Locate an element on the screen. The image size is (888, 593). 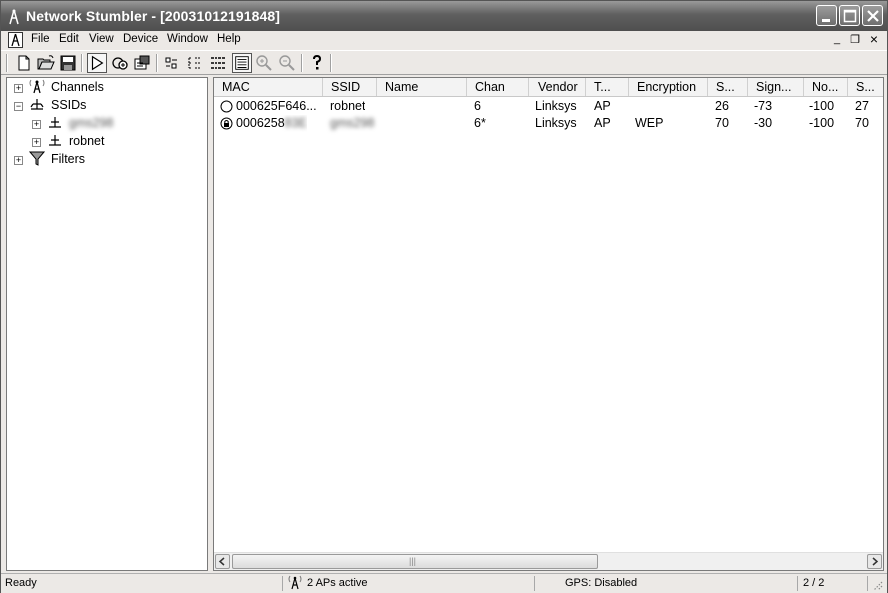
minimize-icon is located at coordinates (826, 20).